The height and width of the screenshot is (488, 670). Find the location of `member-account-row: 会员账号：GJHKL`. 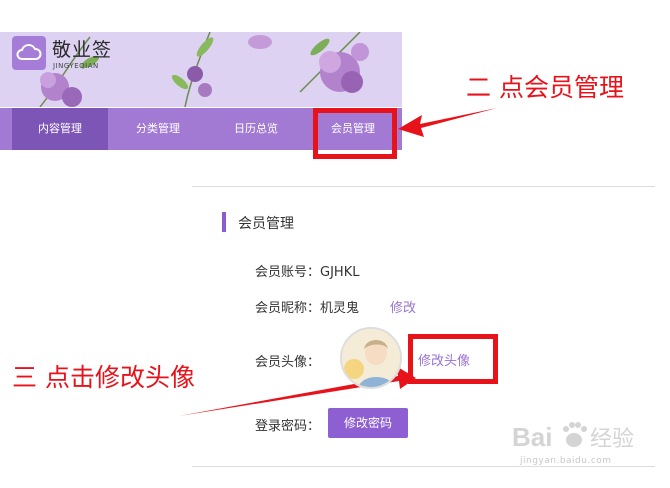

member-account-row: 会员账号：GJHKL is located at coordinates (307, 270).